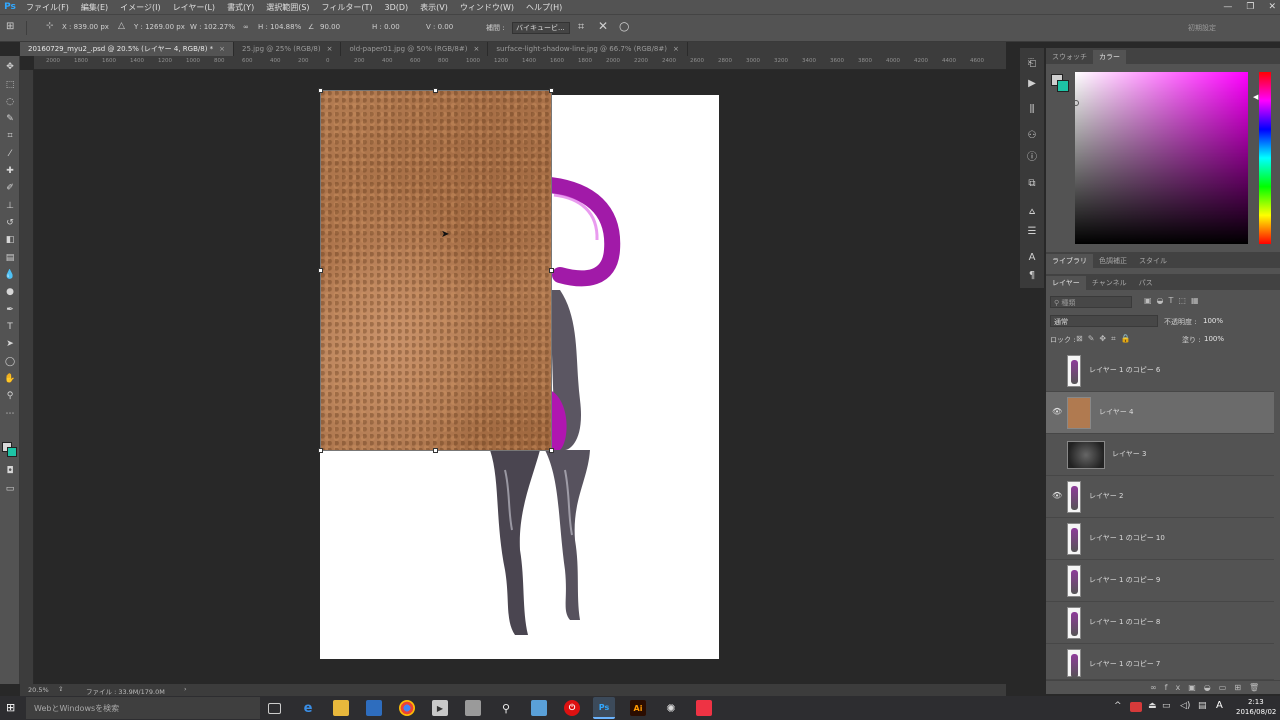  Describe the element at coordinates (487, 7) in the screenshot. I see `menu-window: ウィンドウ(W)` at that location.